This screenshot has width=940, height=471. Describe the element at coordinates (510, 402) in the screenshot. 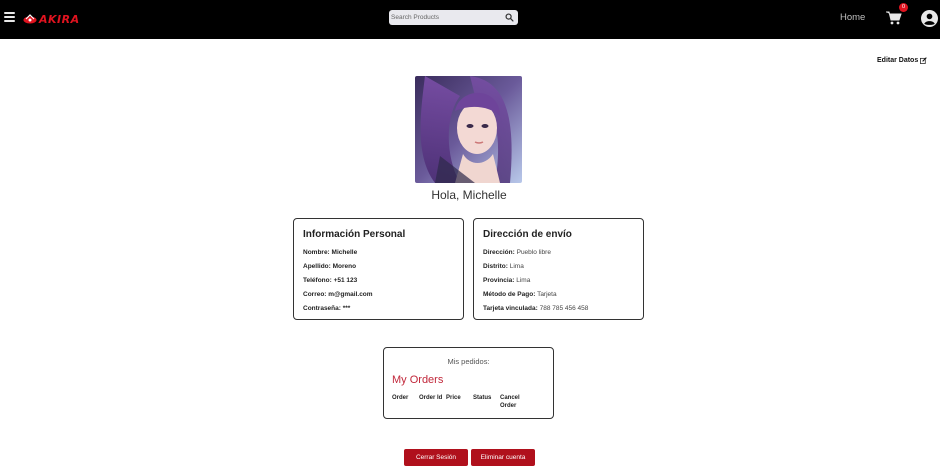

I see `orders-col-cancel: Cancel Order` at that location.